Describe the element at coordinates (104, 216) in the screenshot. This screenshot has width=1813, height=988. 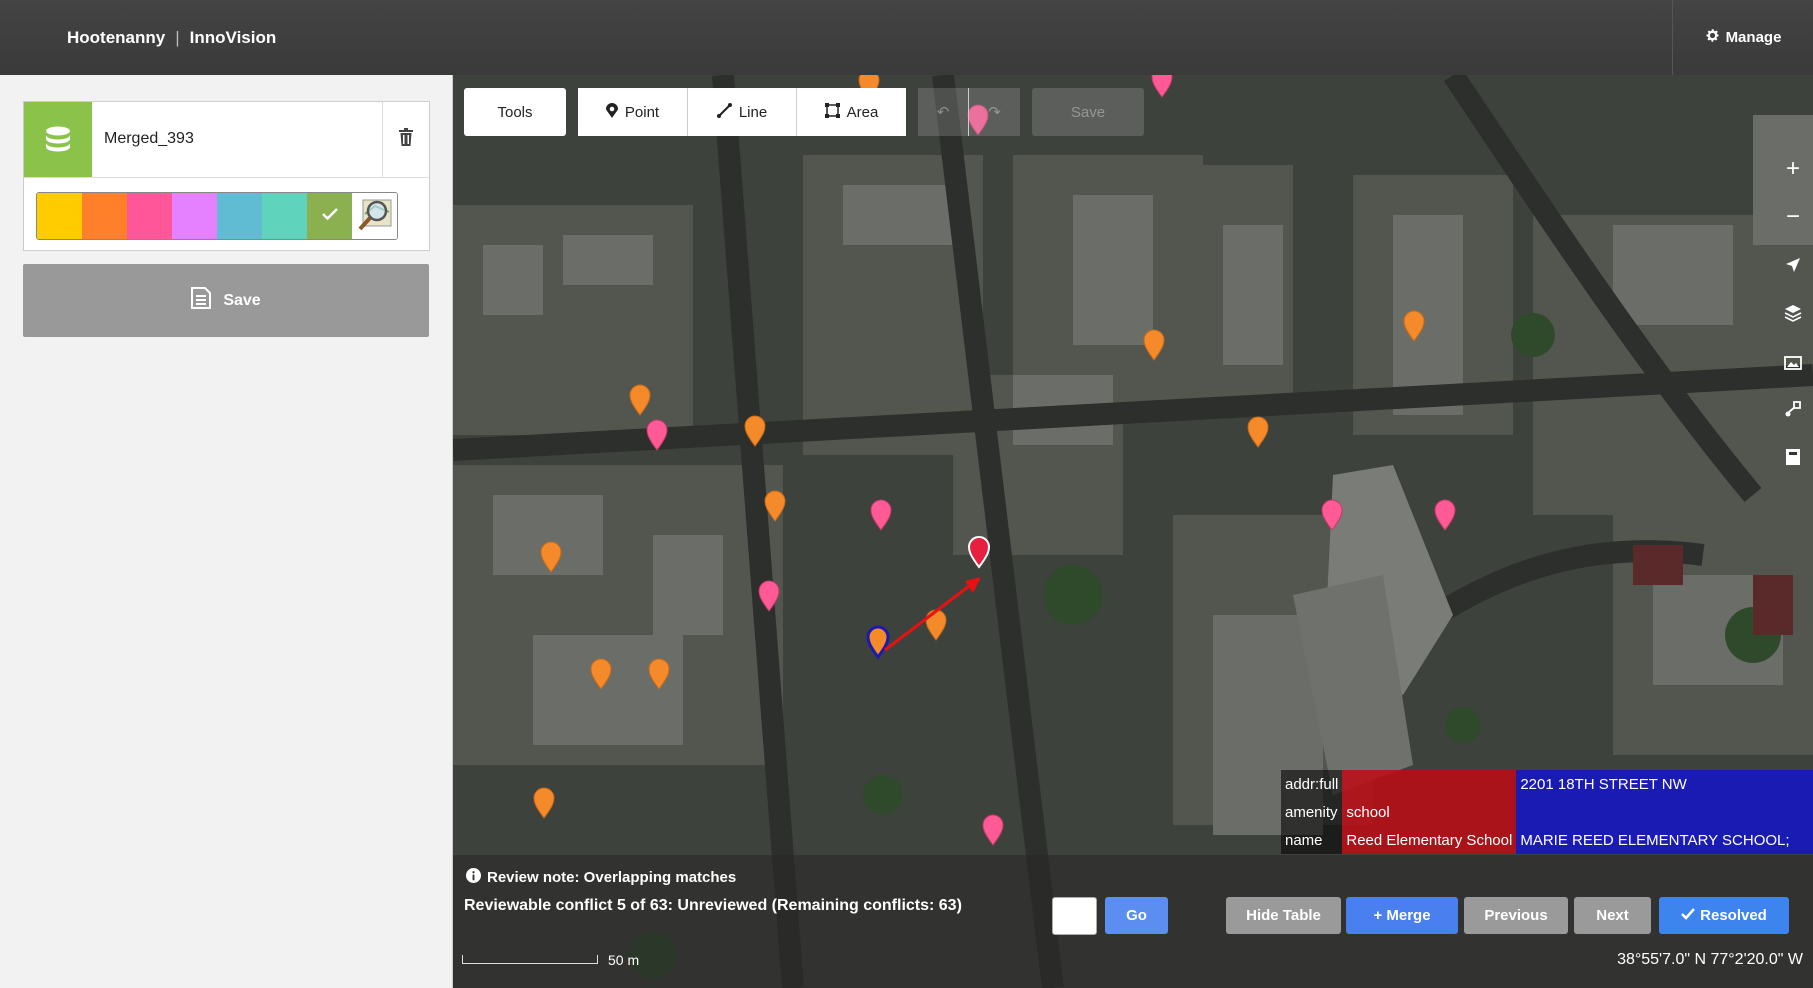
I see `swatch-orange` at that location.